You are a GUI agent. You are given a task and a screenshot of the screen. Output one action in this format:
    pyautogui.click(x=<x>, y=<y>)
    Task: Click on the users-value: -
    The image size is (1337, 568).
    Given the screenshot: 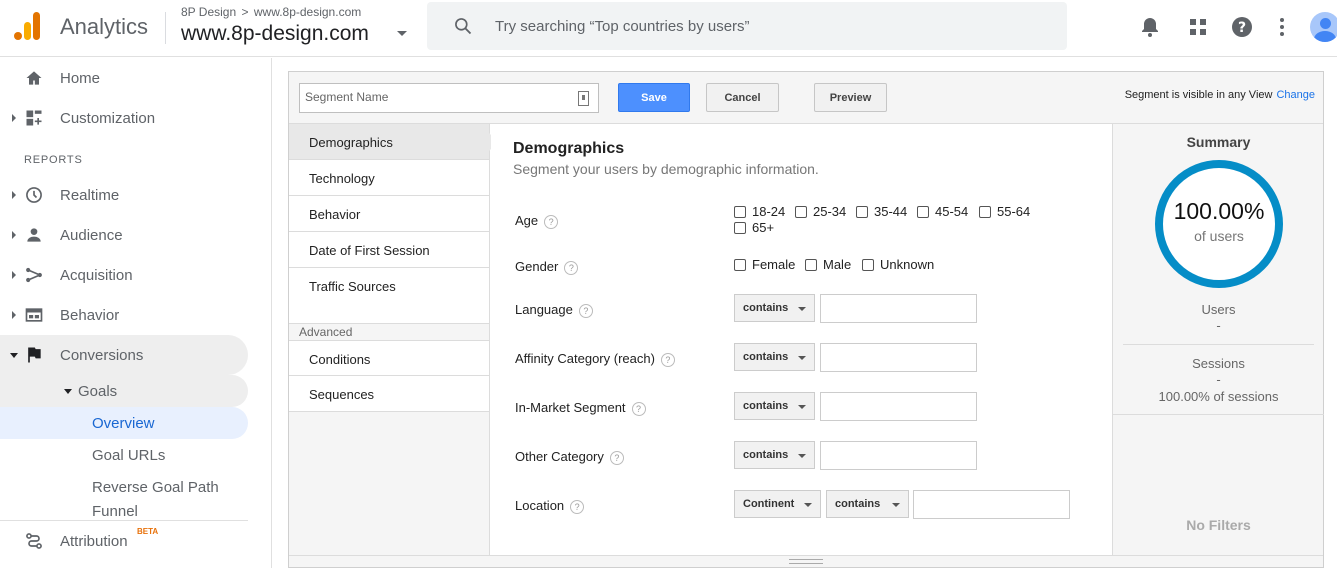 What is the action you would take?
    pyautogui.click(x=1218, y=325)
    